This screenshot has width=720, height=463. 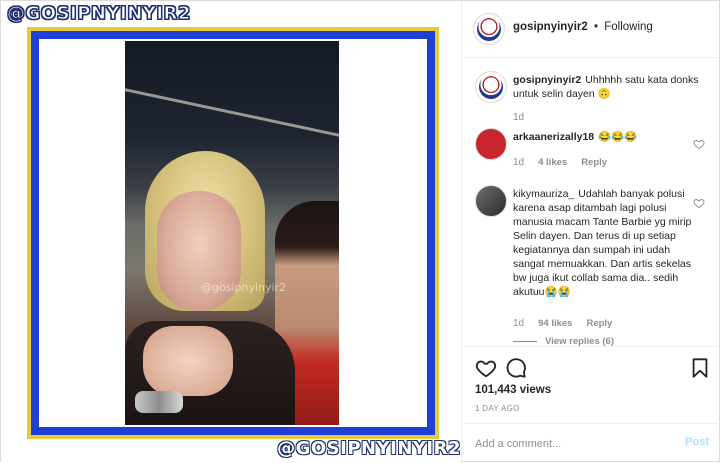 I want to click on comment-meta: 1d 4 likes Reply, so click(x=560, y=162).